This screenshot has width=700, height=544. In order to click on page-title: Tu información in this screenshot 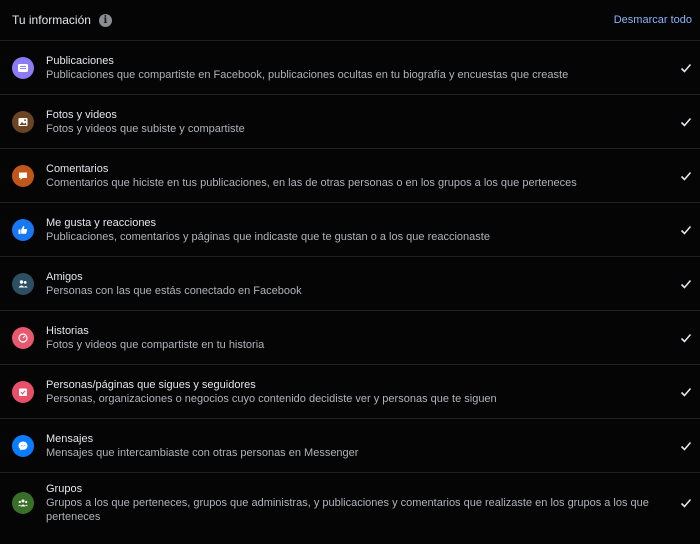, I will do `click(51, 20)`.